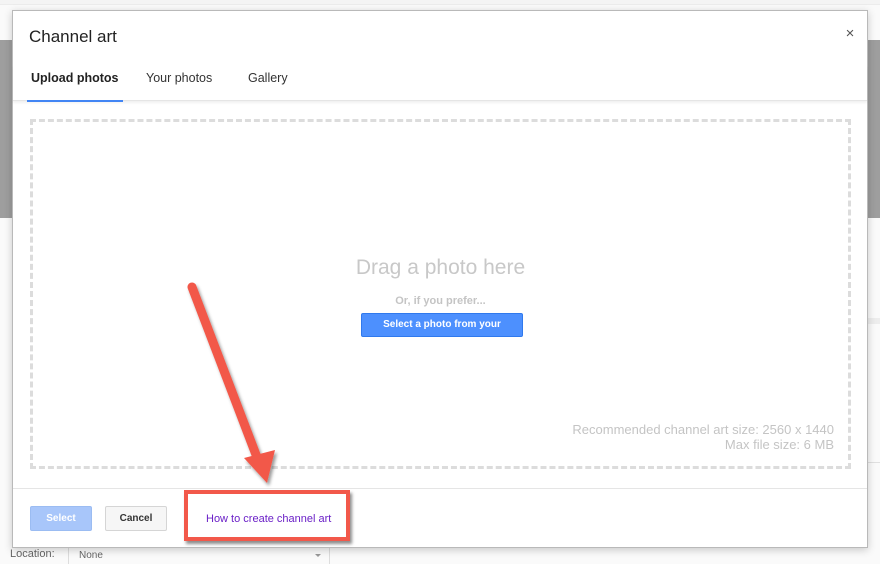  What do you see at coordinates (440, 83) in the screenshot?
I see `tab-bar: Upload photos Your photos Gallery` at bounding box center [440, 83].